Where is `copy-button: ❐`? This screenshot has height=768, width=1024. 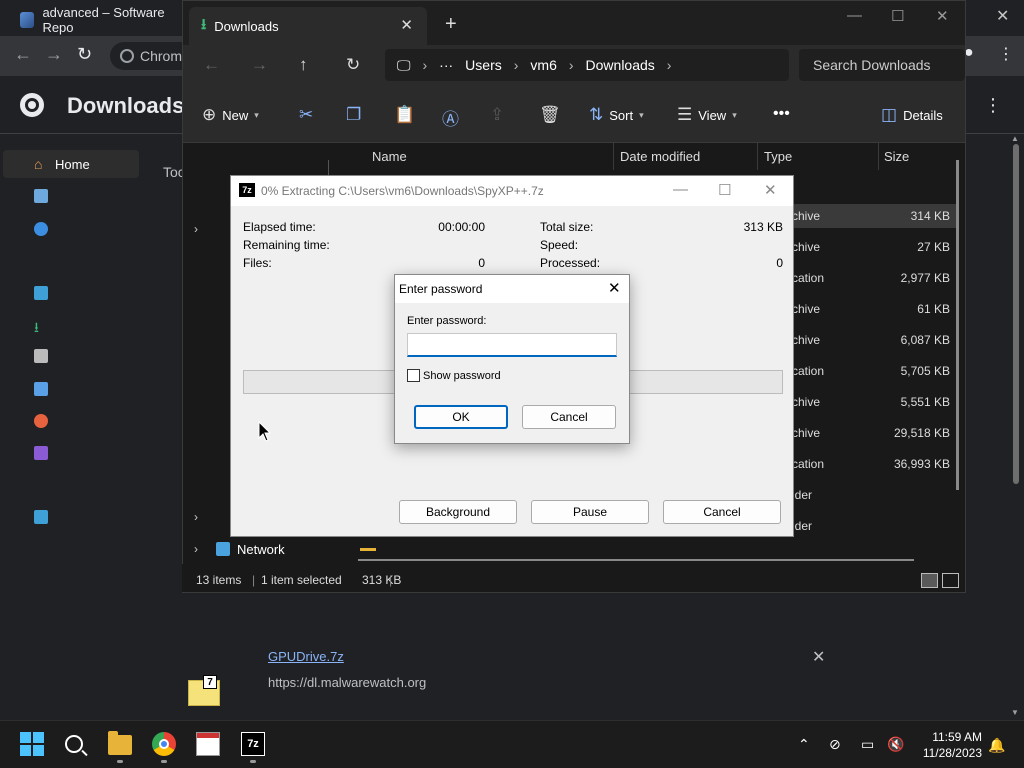
copy-button: ❐ is located at coordinates (353, 115).